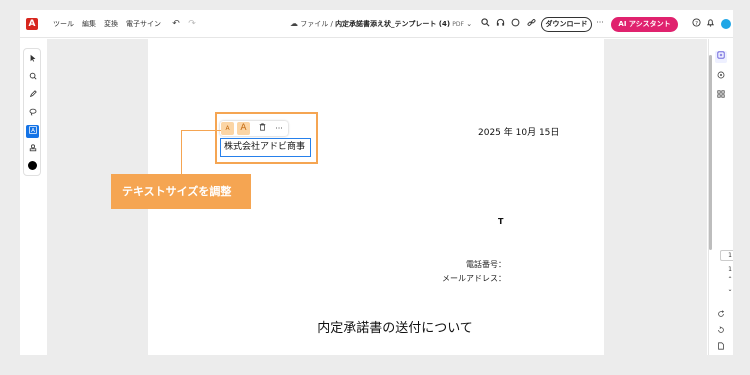  What do you see at coordinates (294, 23) in the screenshot?
I see `cloud-icon: ☁` at bounding box center [294, 23].